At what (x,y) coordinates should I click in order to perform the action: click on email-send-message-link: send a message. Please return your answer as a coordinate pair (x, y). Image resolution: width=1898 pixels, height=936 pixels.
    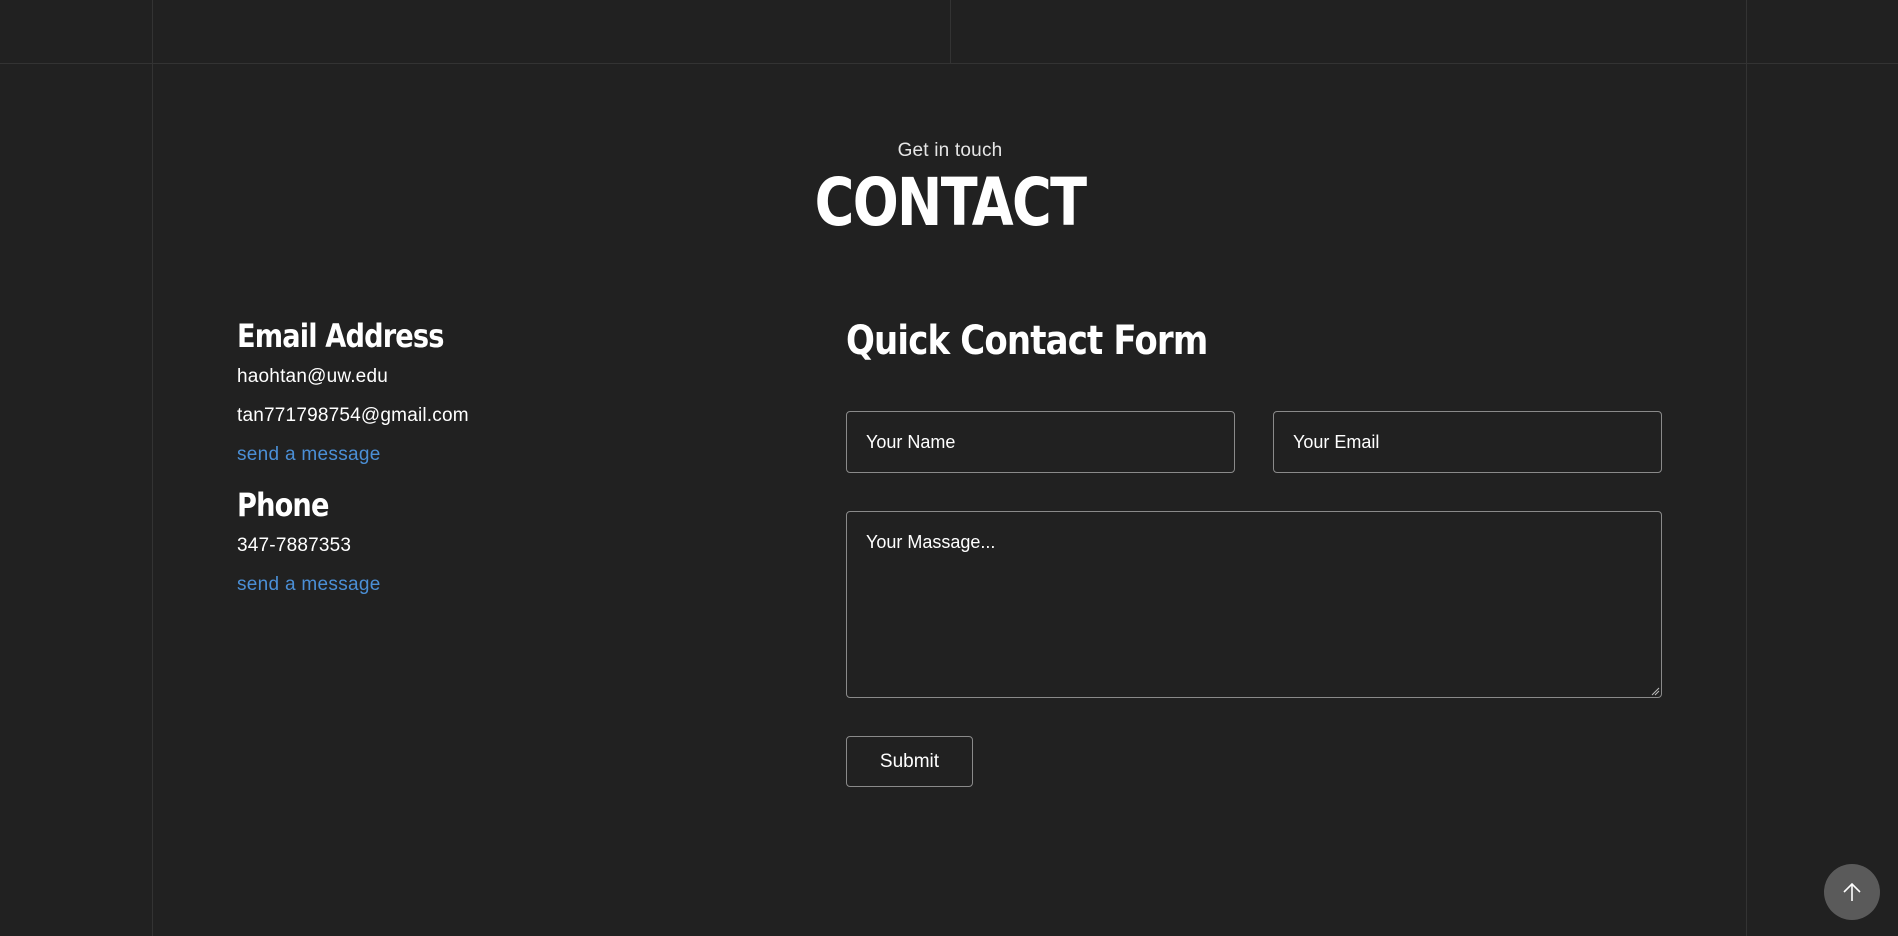
    Looking at the image, I should click on (517, 454).